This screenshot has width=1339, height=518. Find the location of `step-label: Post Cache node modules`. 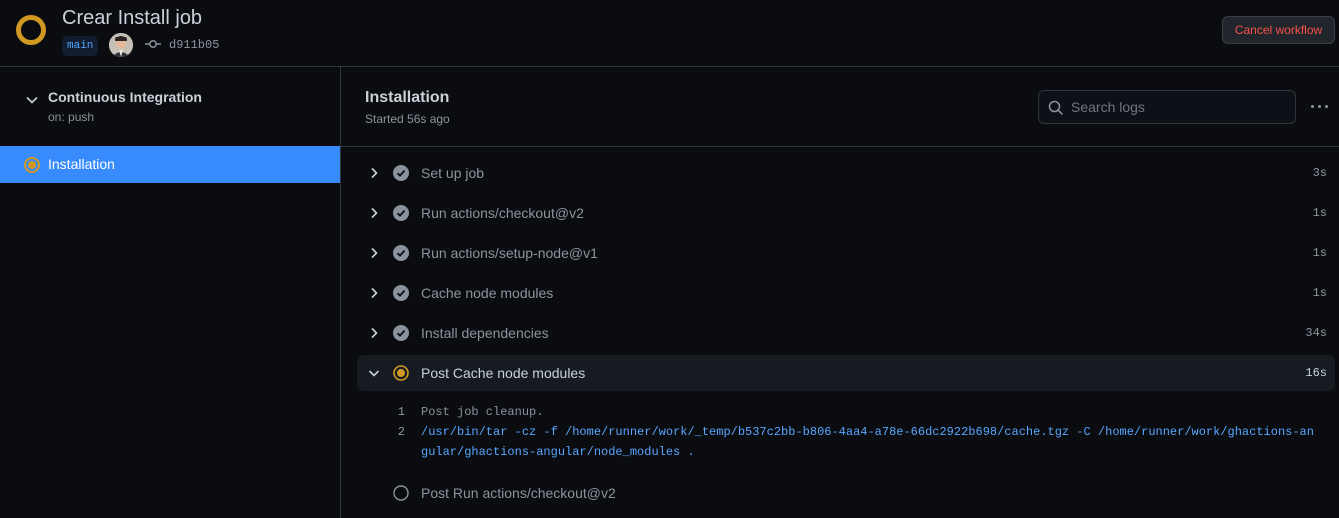

step-label: Post Cache node modules is located at coordinates (503, 373).